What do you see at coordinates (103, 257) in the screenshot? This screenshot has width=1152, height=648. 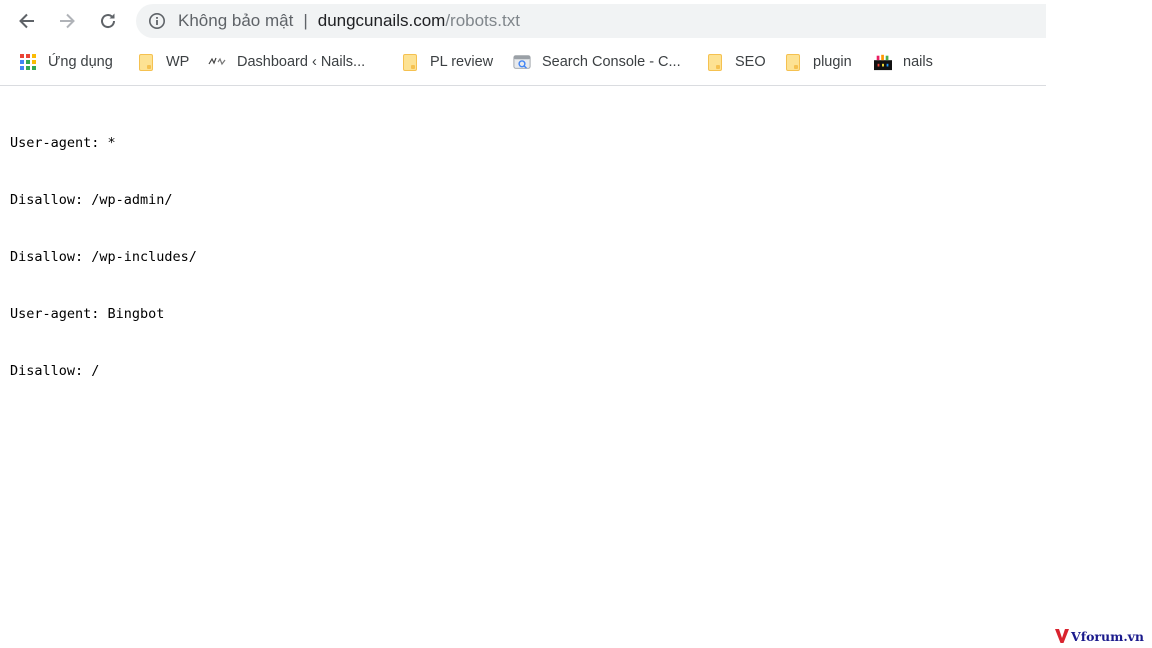 I see `text-line: Disallow: /wp-includes/` at bounding box center [103, 257].